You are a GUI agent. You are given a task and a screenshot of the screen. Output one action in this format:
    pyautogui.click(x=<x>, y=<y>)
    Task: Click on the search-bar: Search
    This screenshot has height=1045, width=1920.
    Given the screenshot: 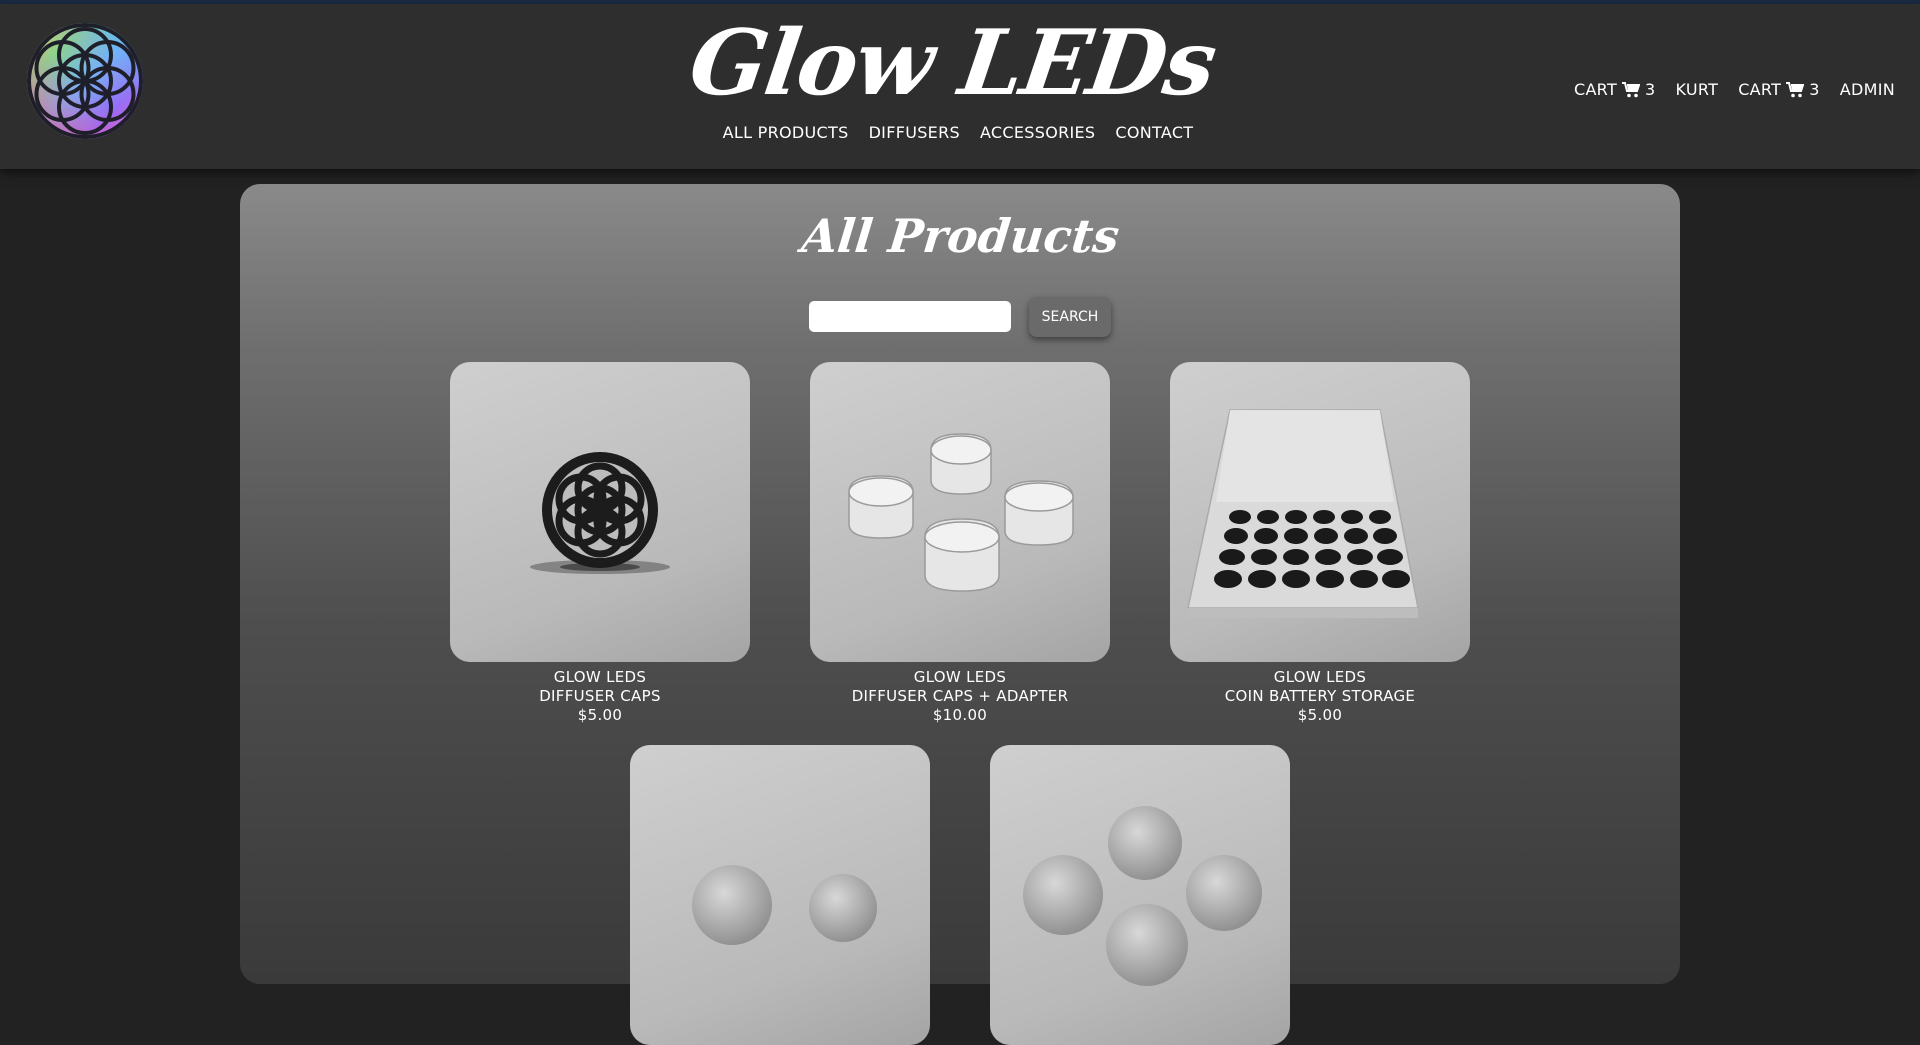 What is the action you would take?
    pyautogui.click(x=960, y=317)
    